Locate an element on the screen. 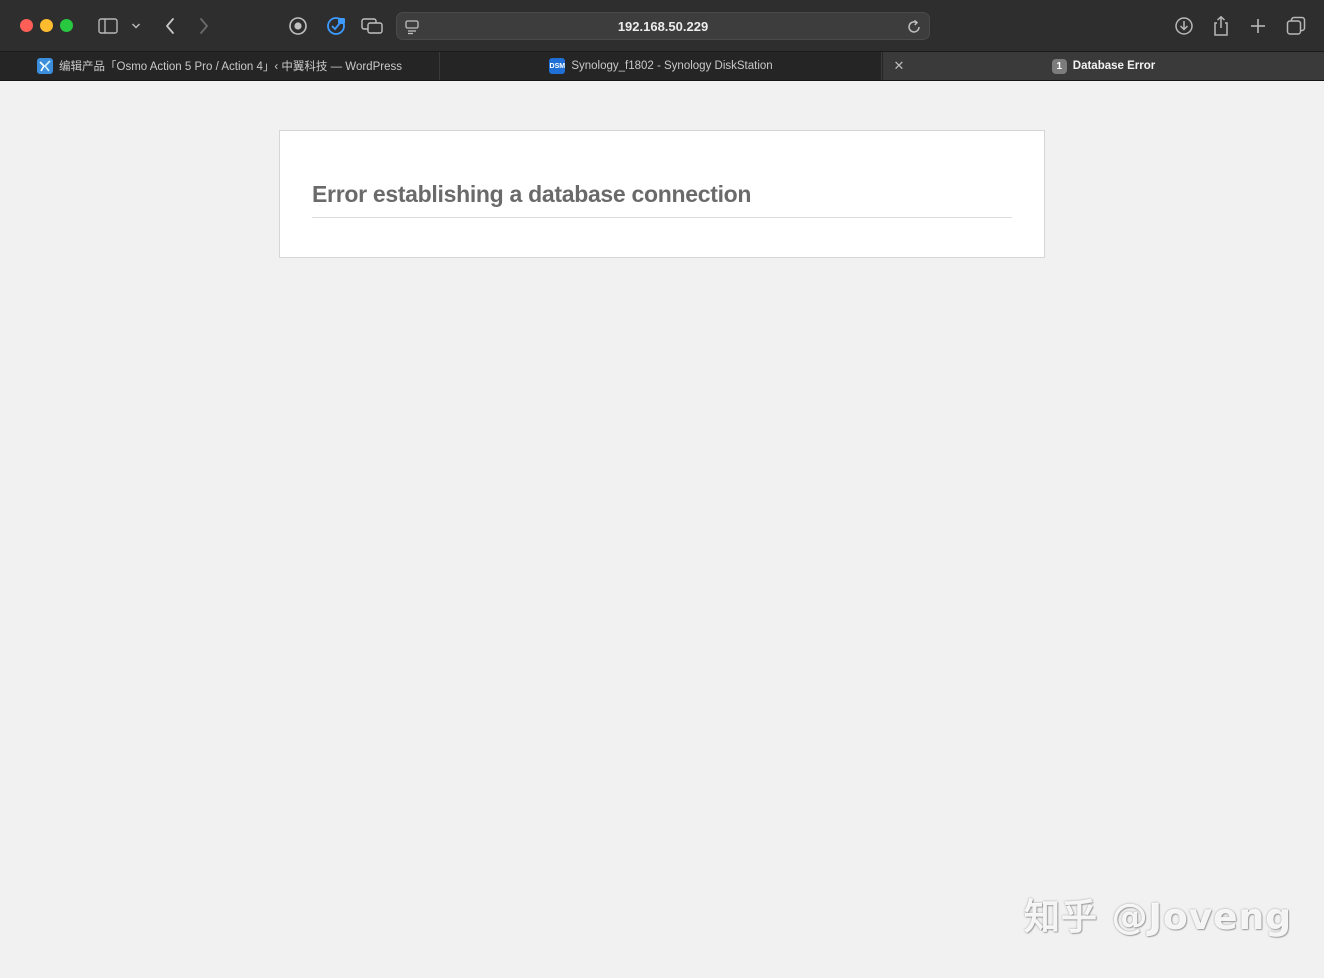  address-bar: 192.168.50.229 is located at coordinates (663, 26).